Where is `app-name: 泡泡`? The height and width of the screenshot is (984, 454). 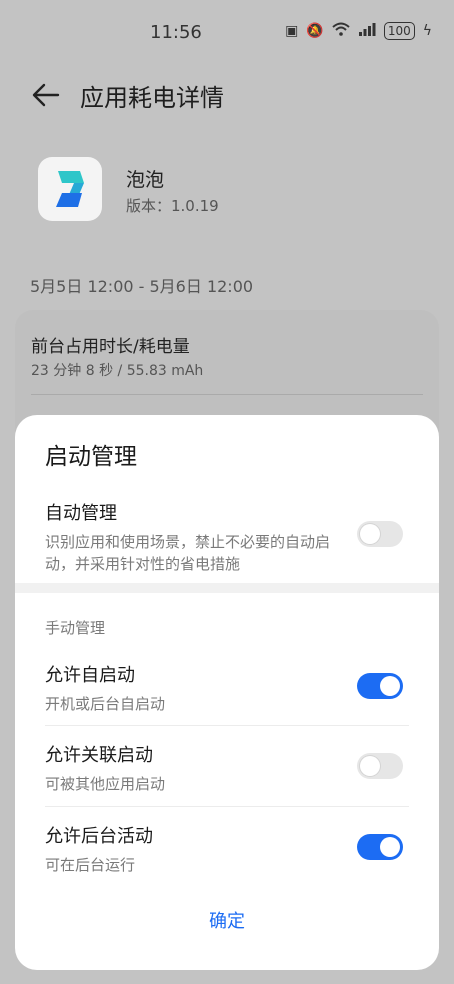
app-name: 泡泡 is located at coordinates (145, 180).